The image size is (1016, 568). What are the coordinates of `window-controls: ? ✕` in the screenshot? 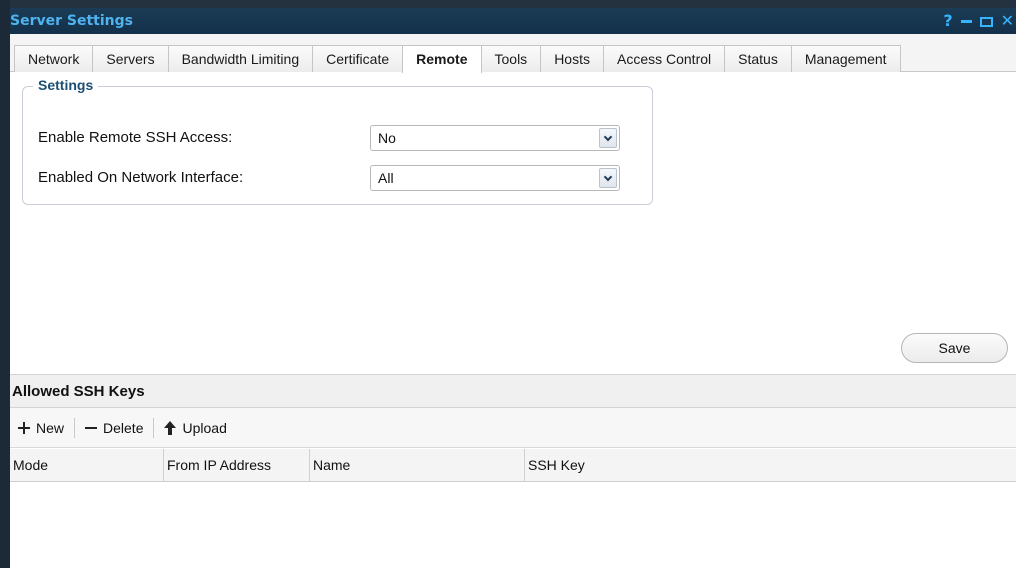 It's located at (979, 21).